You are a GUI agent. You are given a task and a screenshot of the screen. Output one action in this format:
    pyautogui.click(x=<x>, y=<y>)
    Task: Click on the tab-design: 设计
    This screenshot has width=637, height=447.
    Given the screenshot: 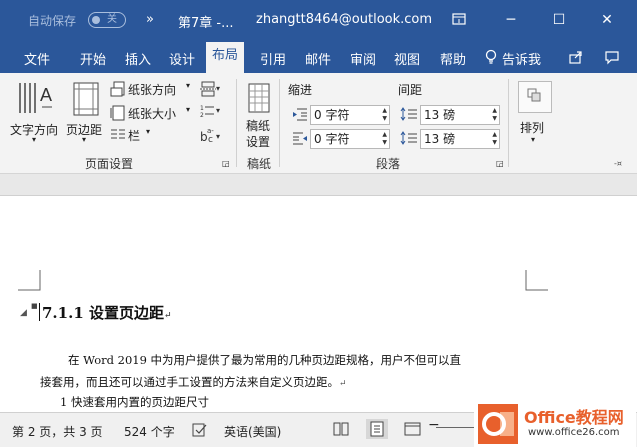 What is the action you would take?
    pyautogui.click(x=182, y=58)
    